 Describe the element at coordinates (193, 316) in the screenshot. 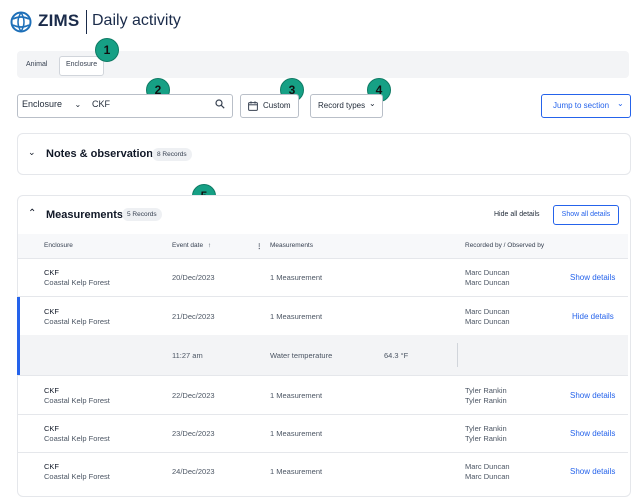

I see `event-date: 21/Dec/2023` at that location.